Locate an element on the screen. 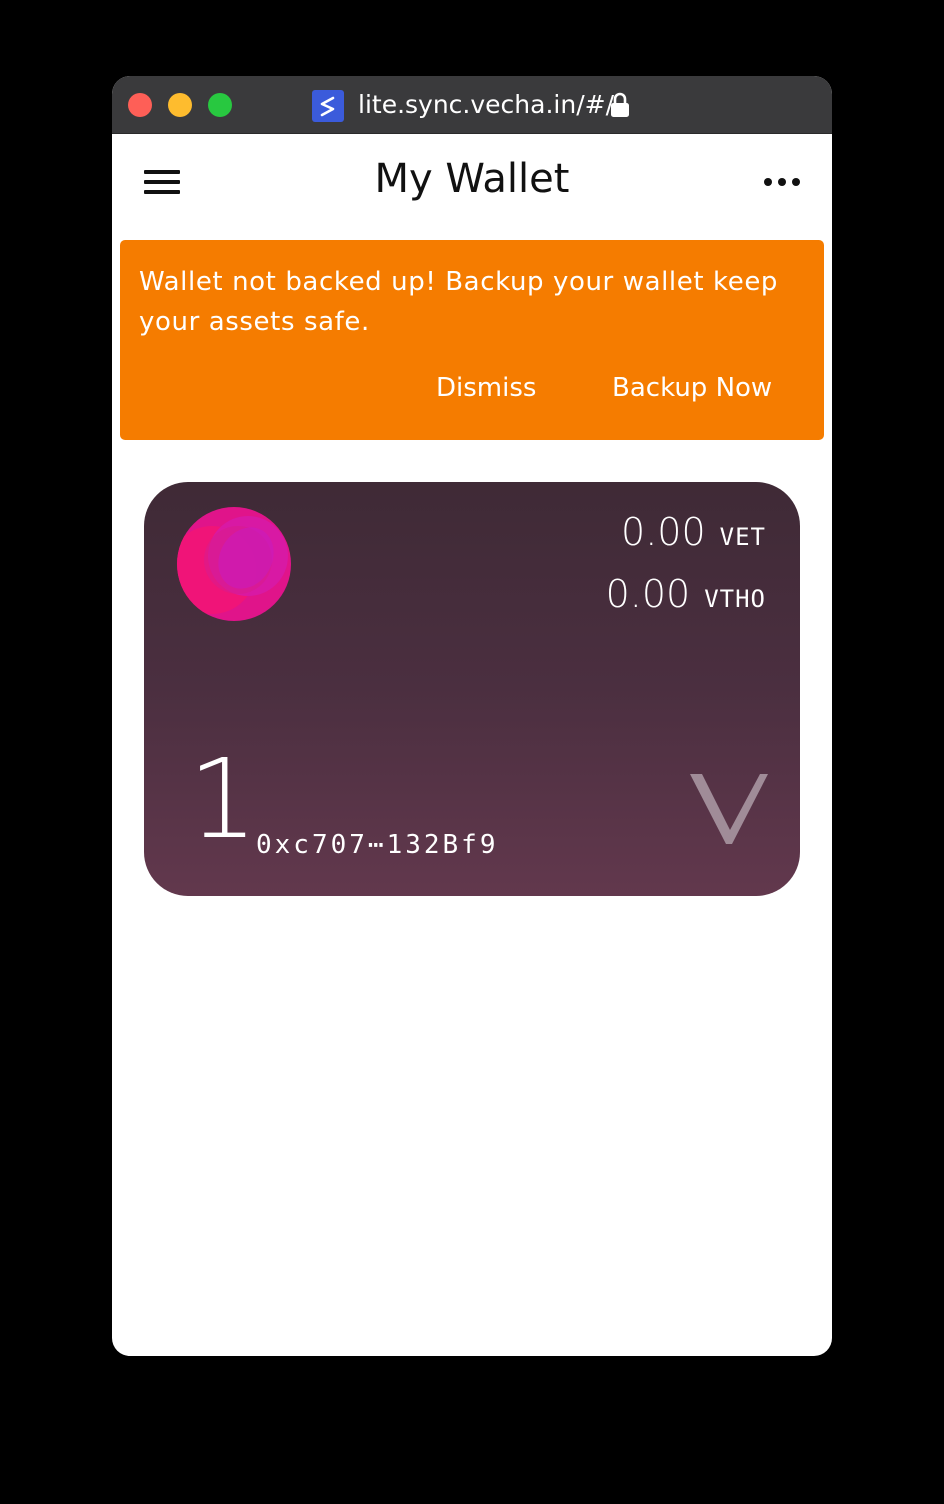  wallet-avatar is located at coordinates (234, 564).